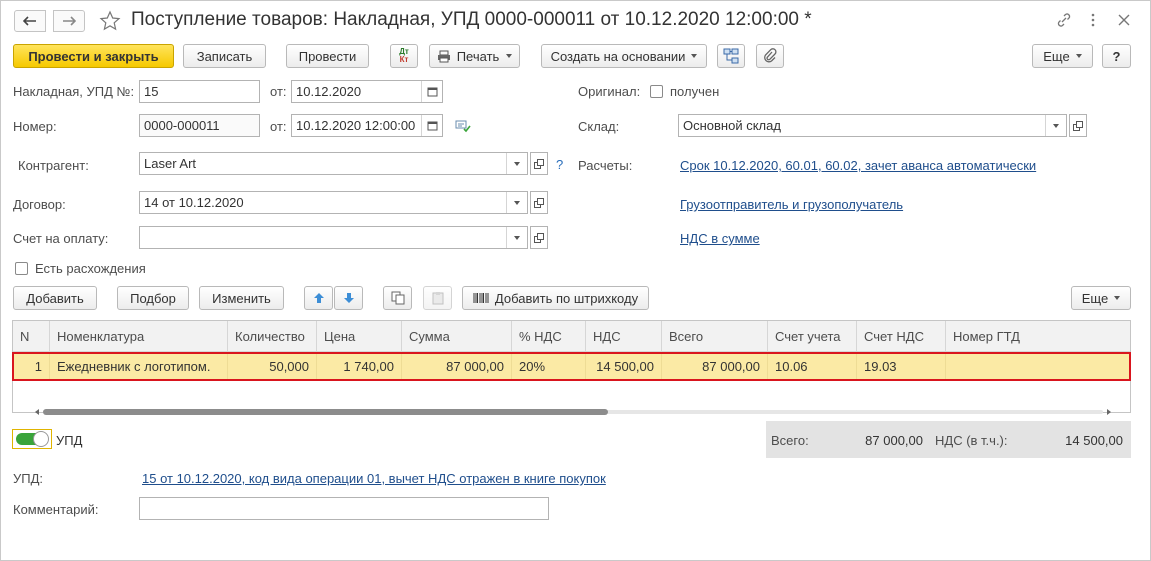 Image resolution: width=1151 pixels, height=561 pixels. Describe the element at coordinates (791, 204) in the screenshot. I see `shipper-consignee-link: Грузоотправитель и грузополучатель` at that location.